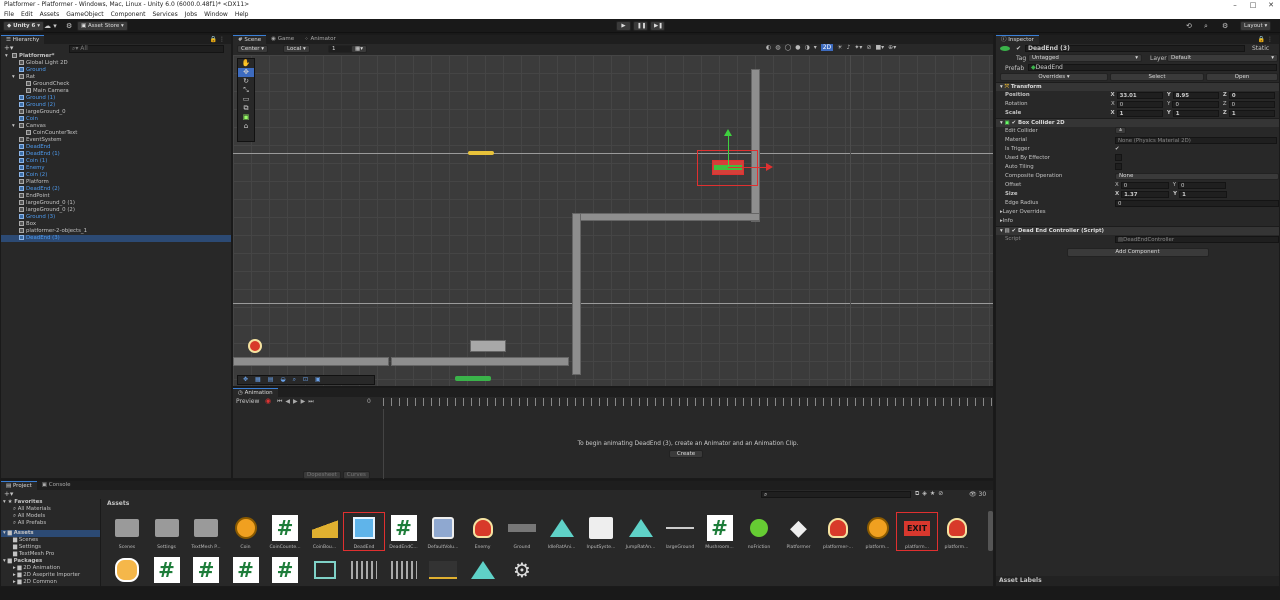 This screenshot has width=1280, height=600. Describe the element at coordinates (320, 39) in the screenshot. I see `tab-animator: ⁘ Animator` at that location.